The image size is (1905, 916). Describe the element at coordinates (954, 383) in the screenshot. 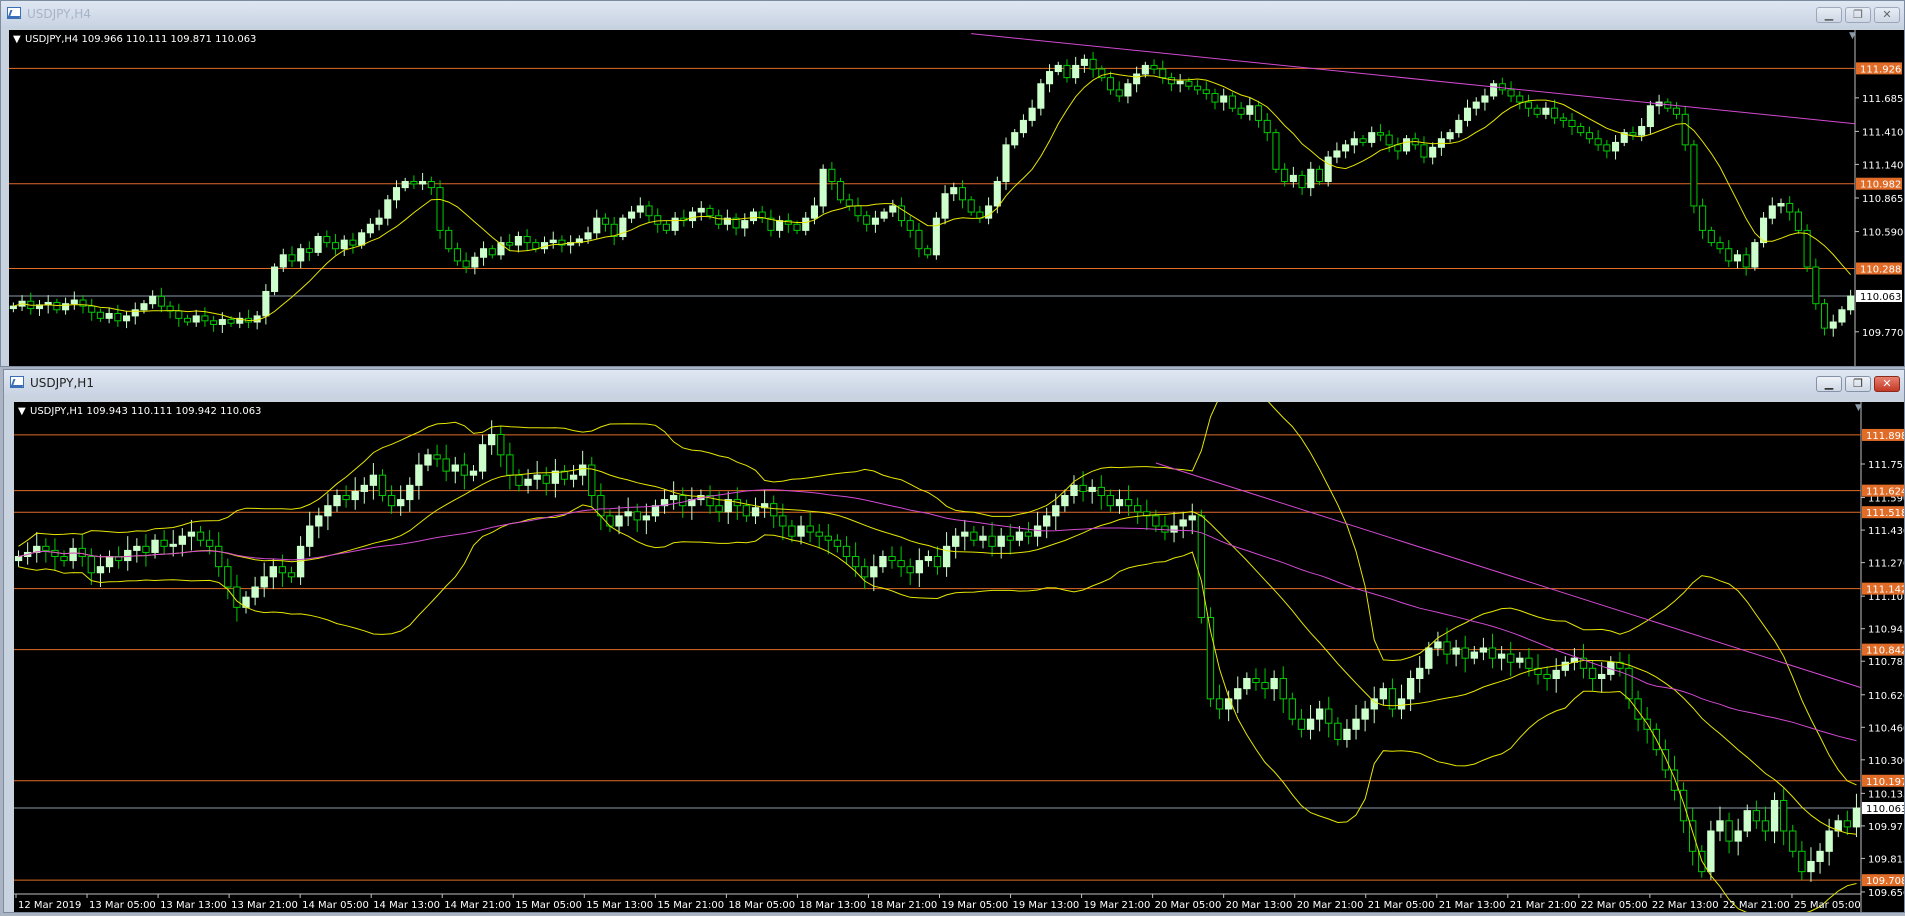

I see `window-titlebar: USDJPY,H1 ▁ ❐ ✕` at that location.